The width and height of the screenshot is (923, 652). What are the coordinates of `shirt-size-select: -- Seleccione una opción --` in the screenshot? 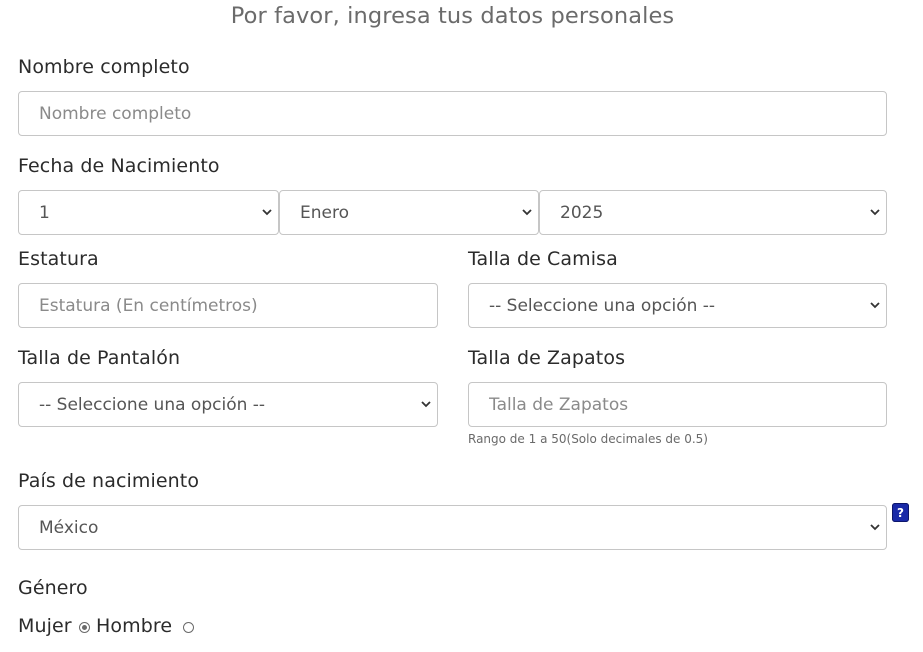 It's located at (677, 305).